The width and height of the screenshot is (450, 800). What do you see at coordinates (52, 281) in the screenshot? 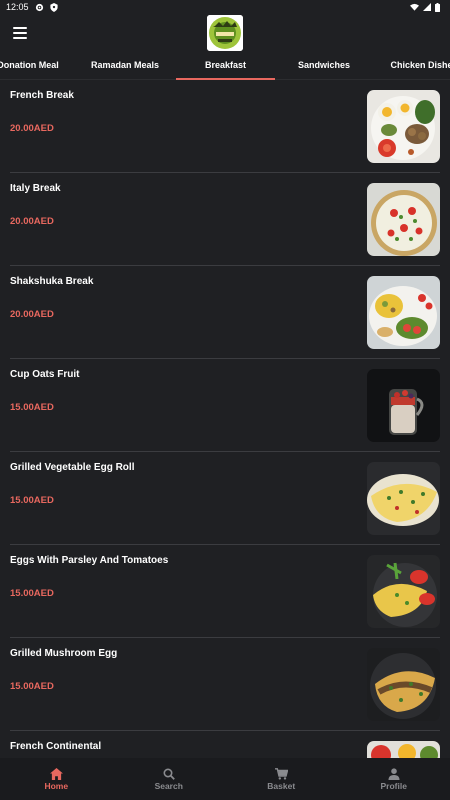
I see `item-name: Shakshuka Break` at bounding box center [52, 281].